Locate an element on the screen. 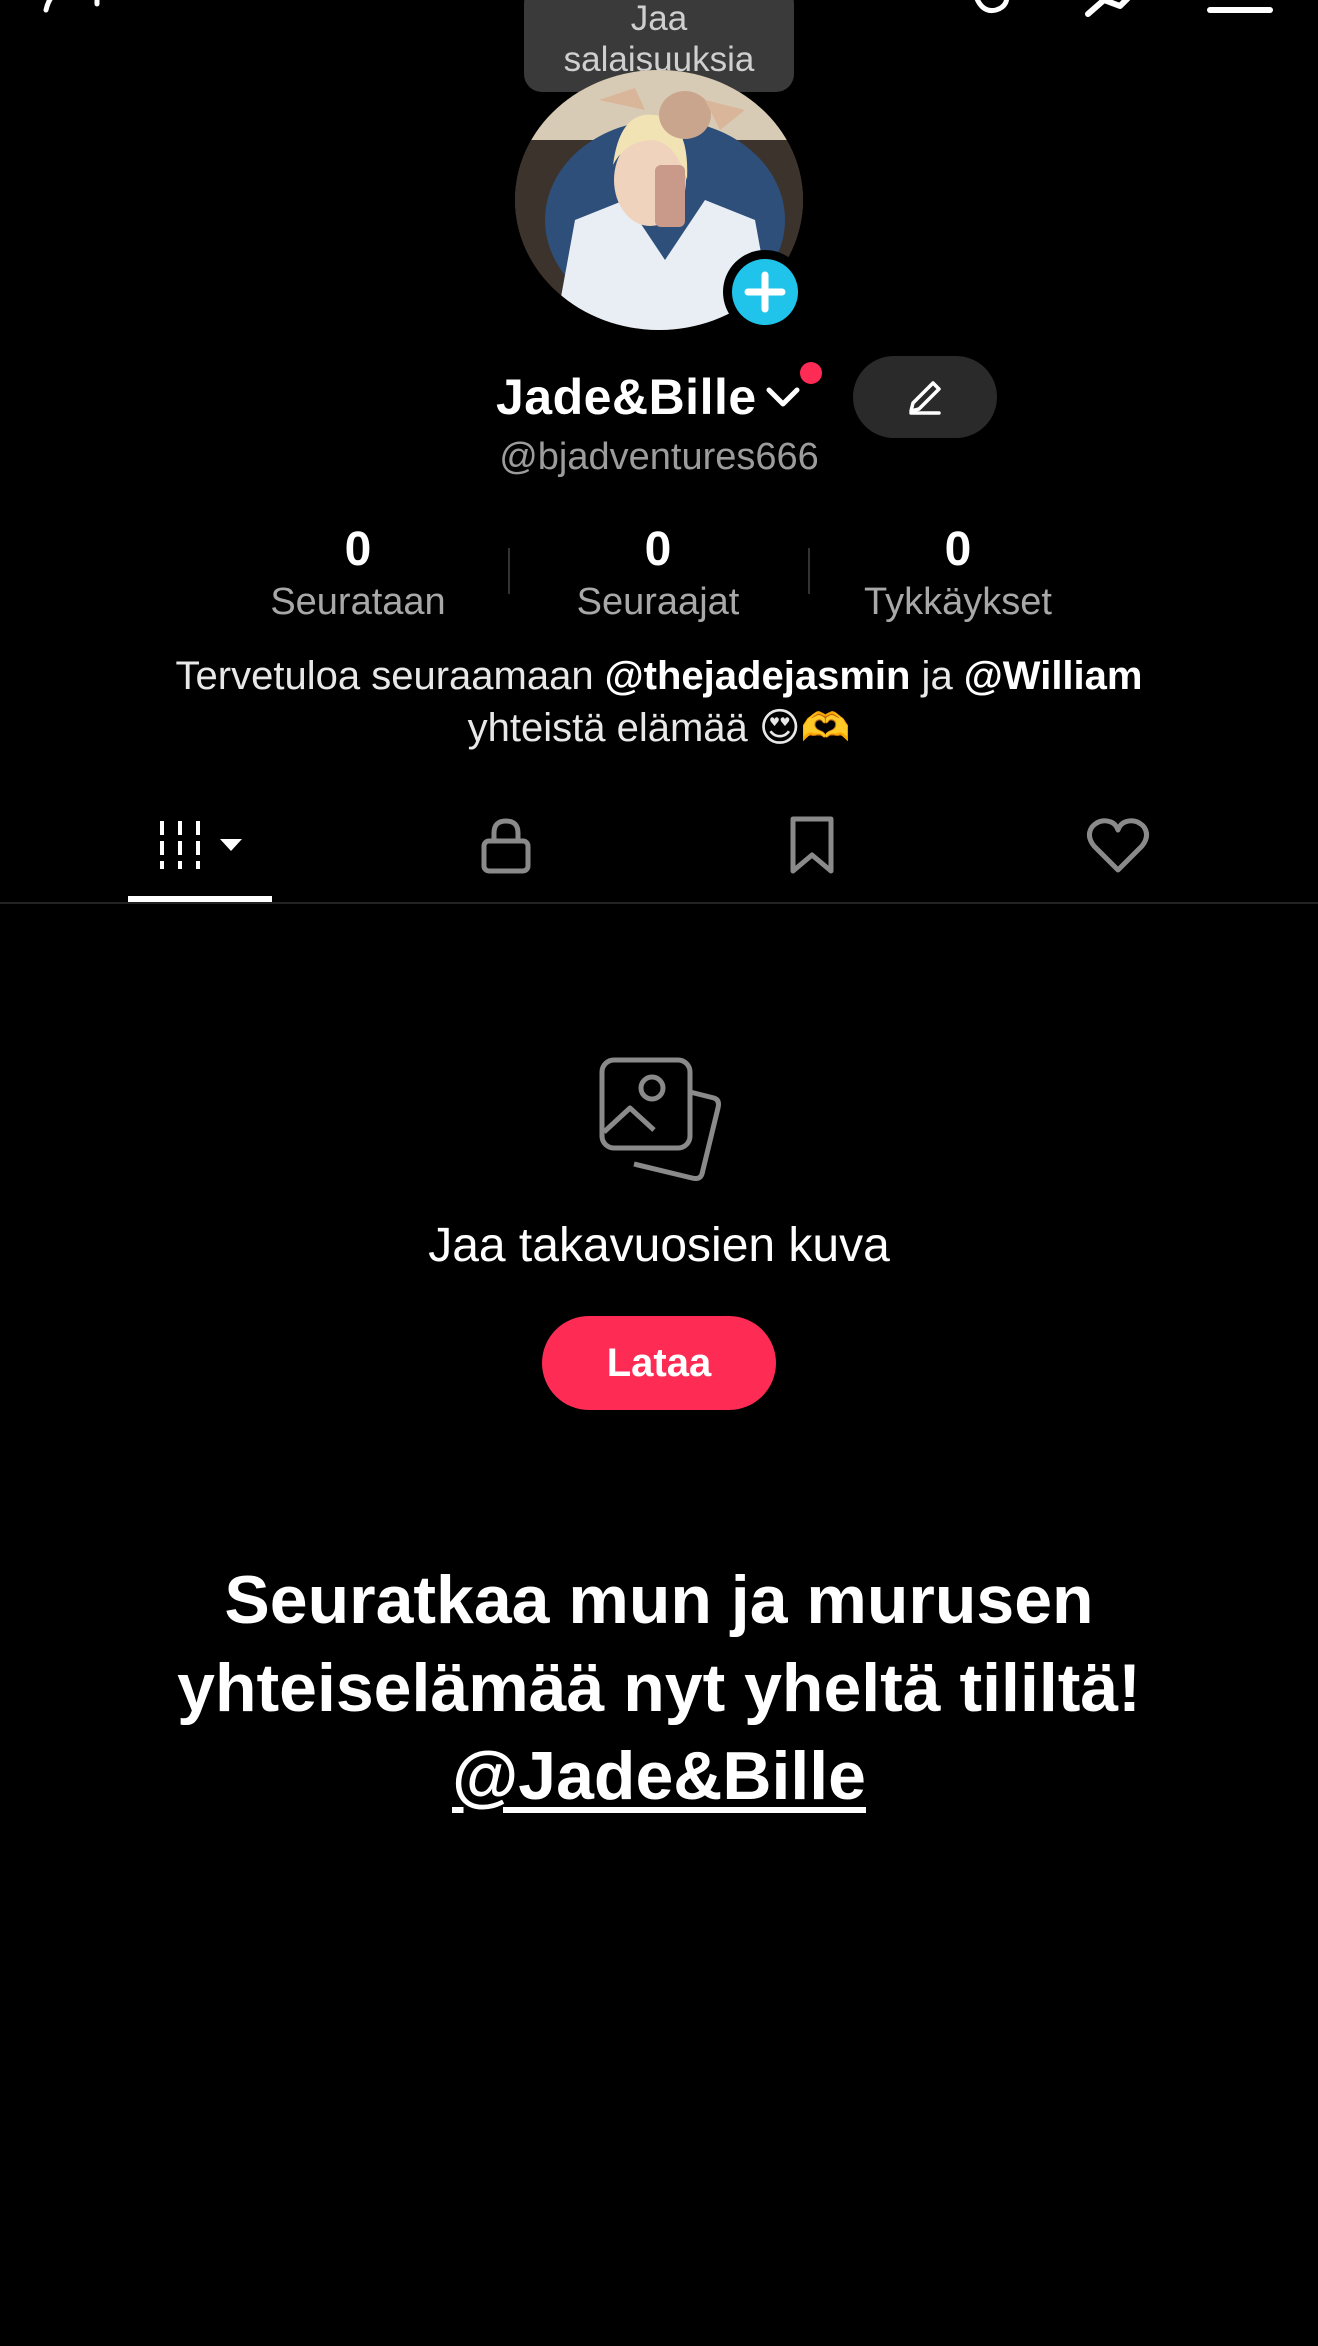 This screenshot has height=2346, width=1318. overlay-mention: @Jade&Bille is located at coordinates (658, 1776).